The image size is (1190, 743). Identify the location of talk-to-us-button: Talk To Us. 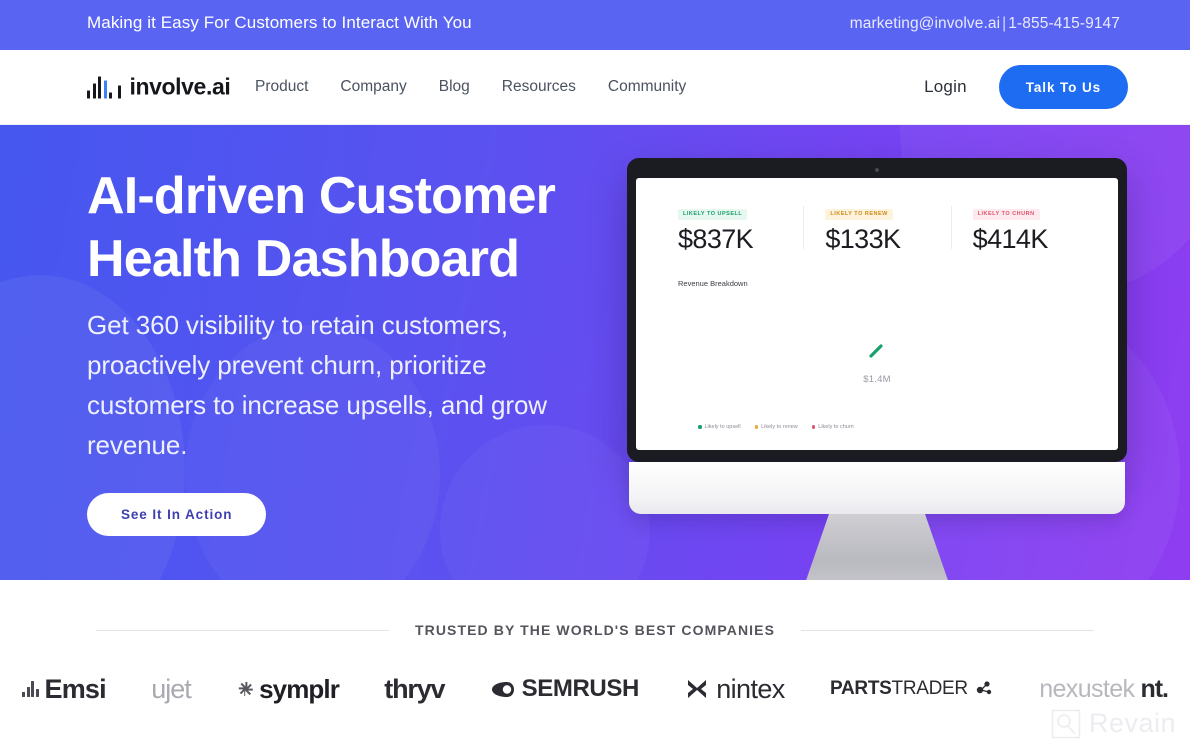
(1063, 87).